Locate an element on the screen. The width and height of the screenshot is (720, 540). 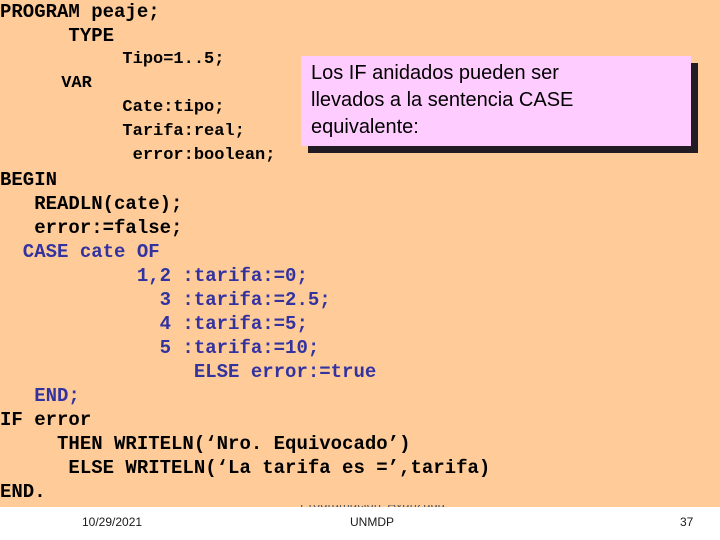
footer-organization: UNMDP is located at coordinates (372, 522).